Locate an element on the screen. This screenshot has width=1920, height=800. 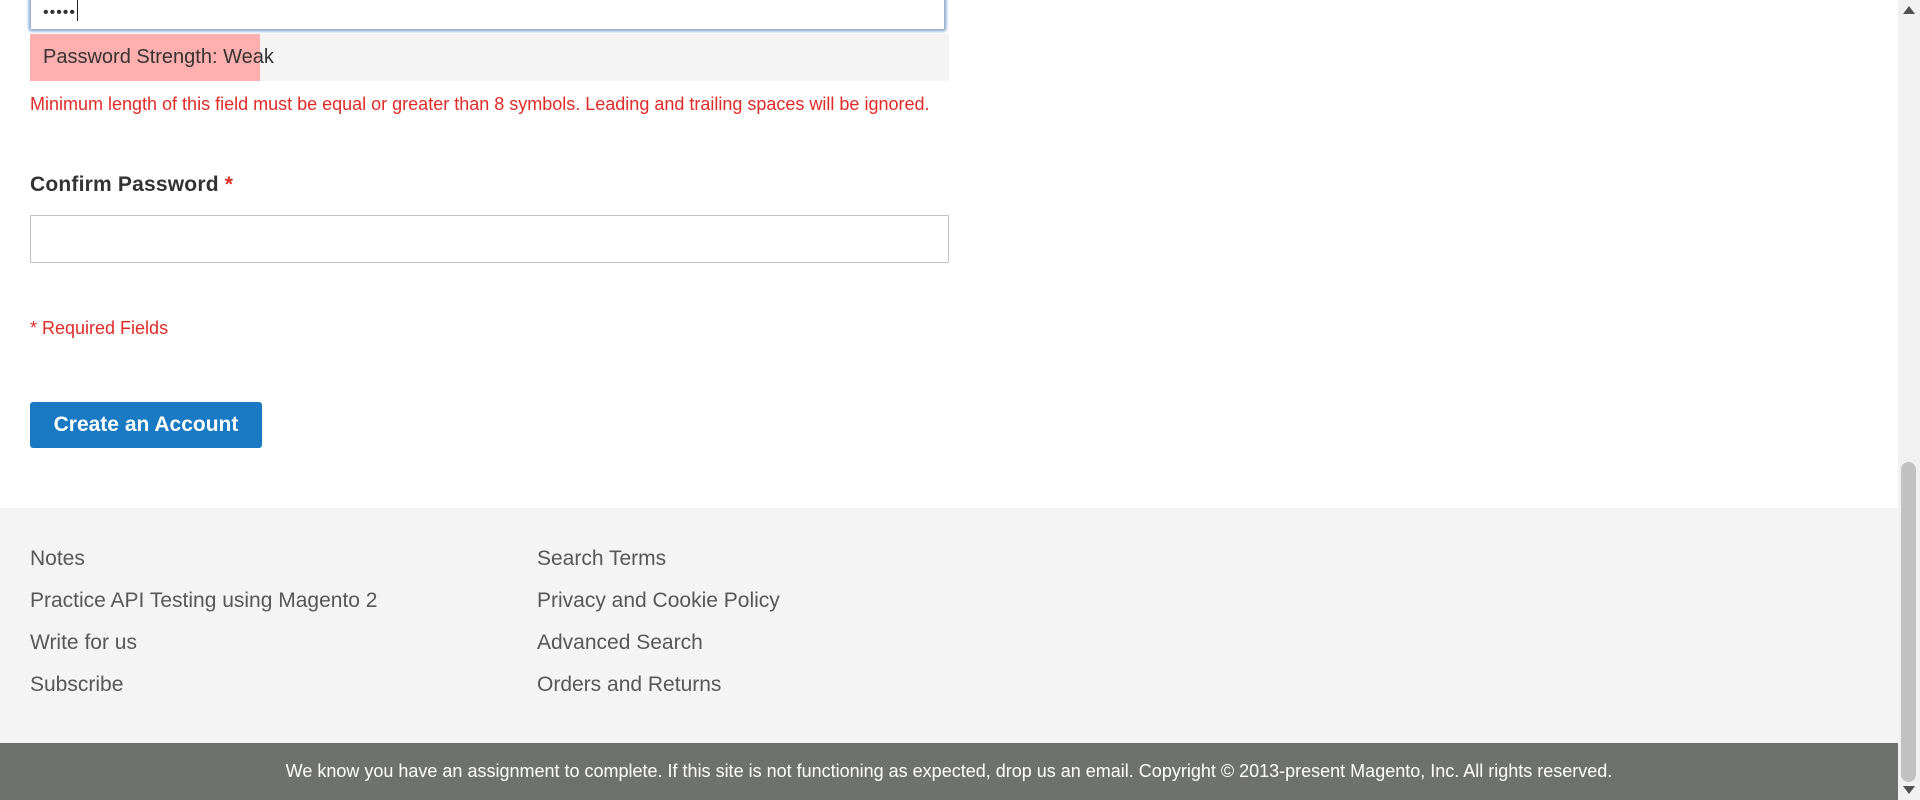
footer-link-write-for-us: Write for us is located at coordinates (83, 642).